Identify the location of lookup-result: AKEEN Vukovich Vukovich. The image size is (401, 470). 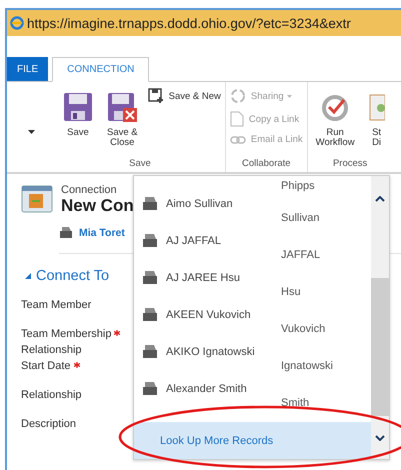
(252, 321).